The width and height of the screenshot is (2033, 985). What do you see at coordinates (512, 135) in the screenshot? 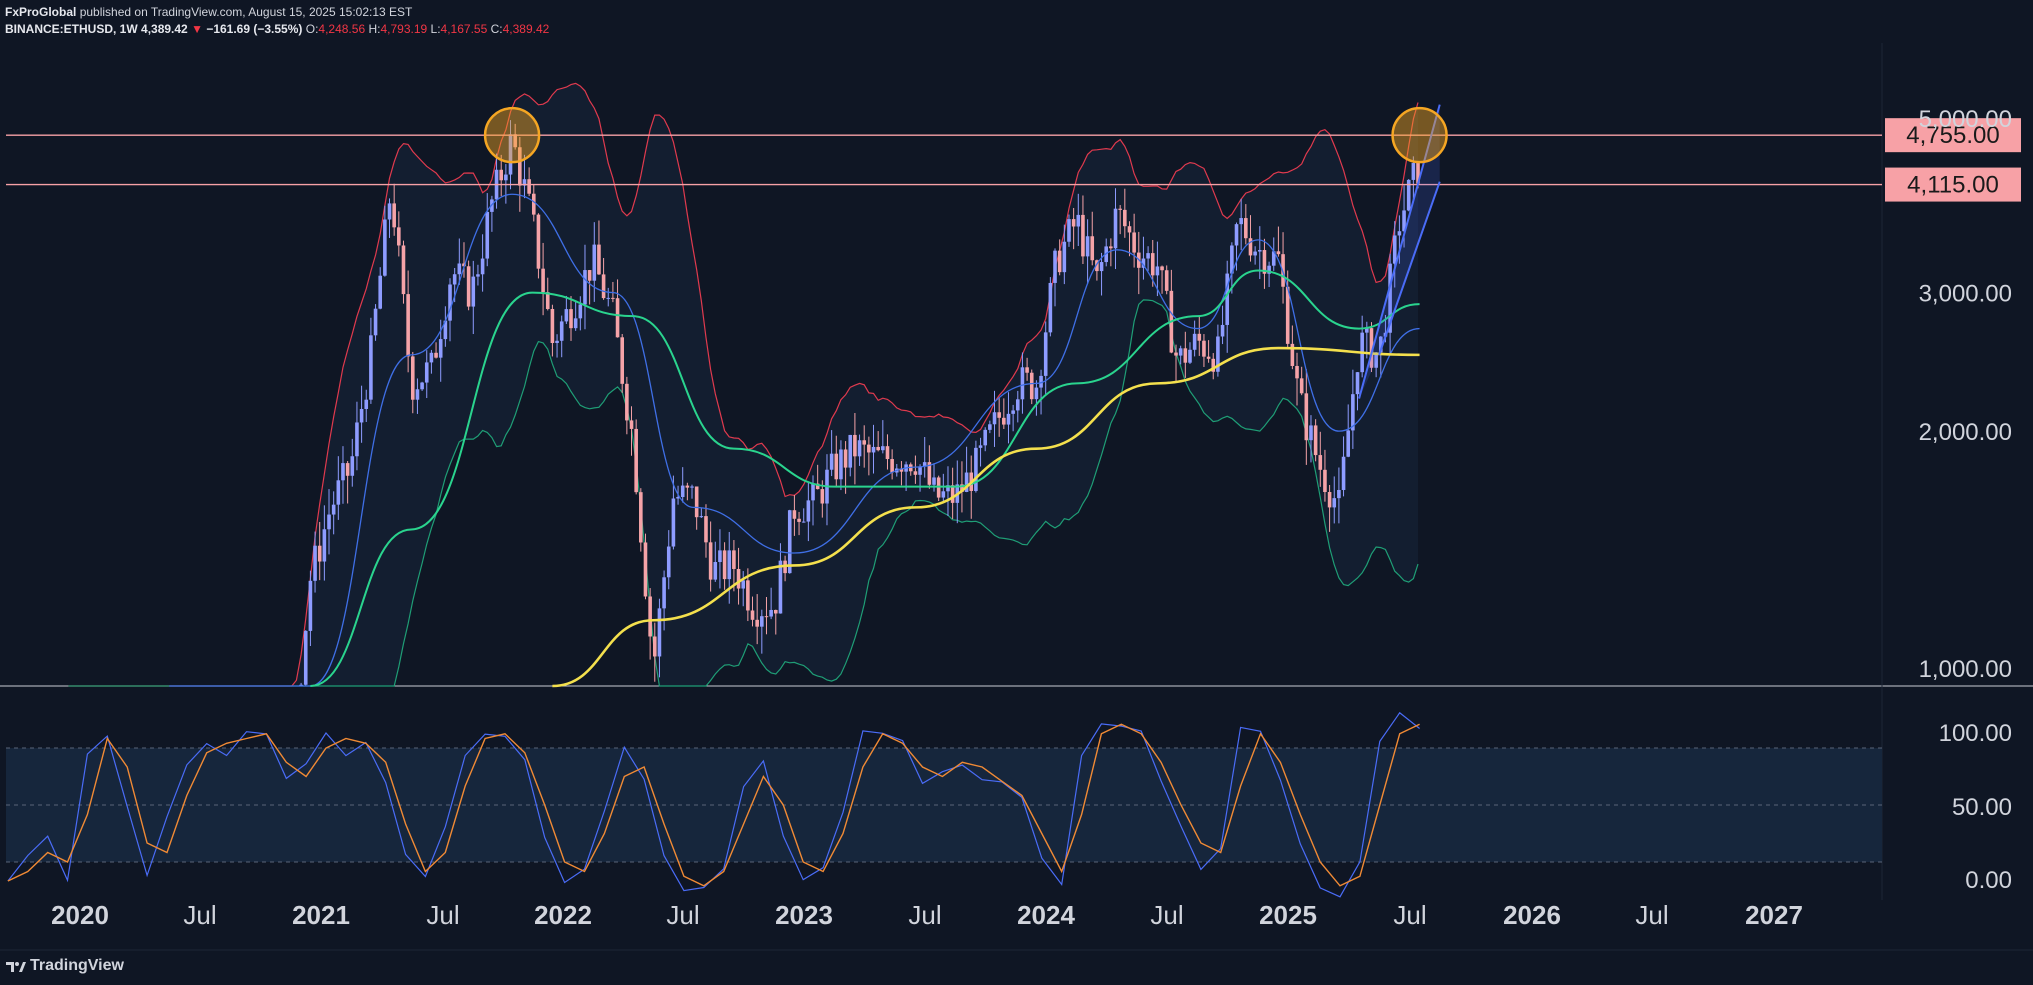
I see `highlight-circle` at bounding box center [512, 135].